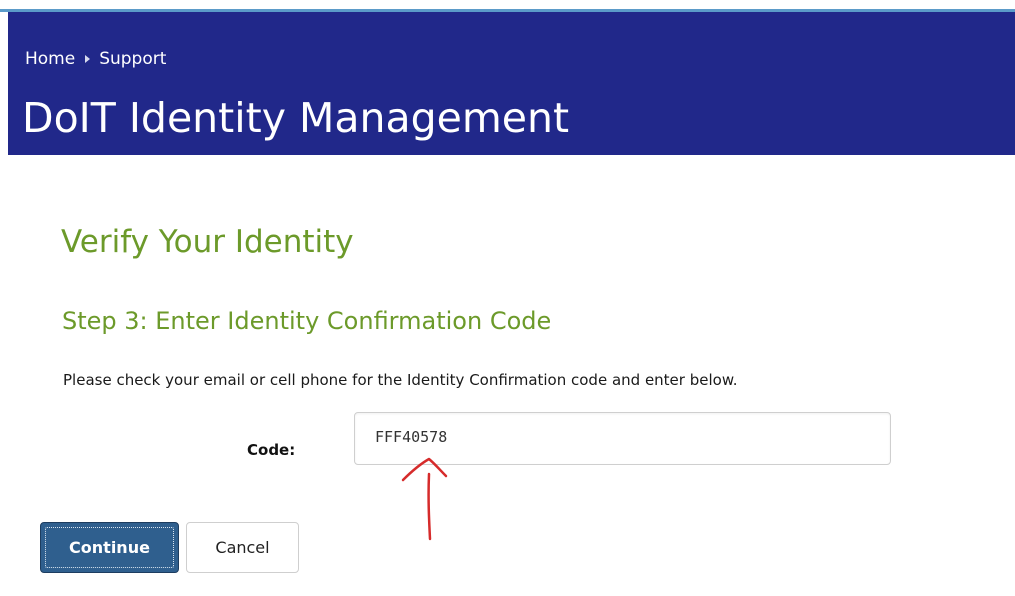 Image resolution: width=1015 pixels, height=596 pixels. I want to click on breadcrumb-home-link: Home, so click(50, 59).